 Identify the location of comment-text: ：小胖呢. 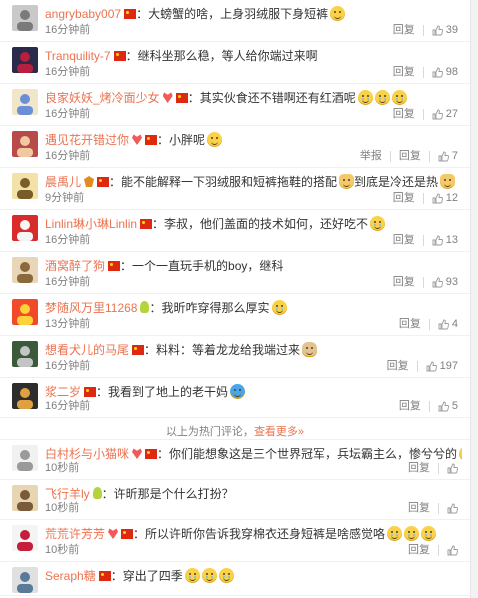
(181, 140).